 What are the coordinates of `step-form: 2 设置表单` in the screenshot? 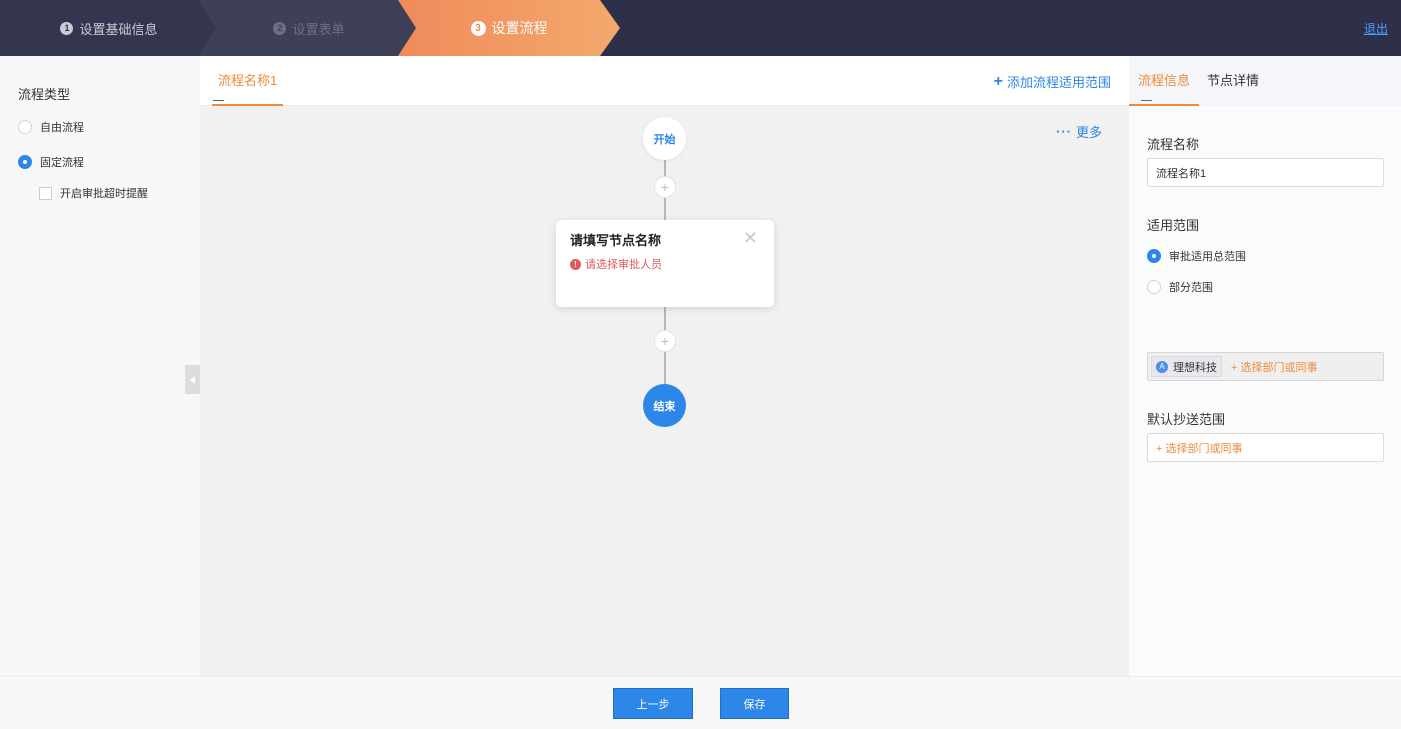 It's located at (309, 28).